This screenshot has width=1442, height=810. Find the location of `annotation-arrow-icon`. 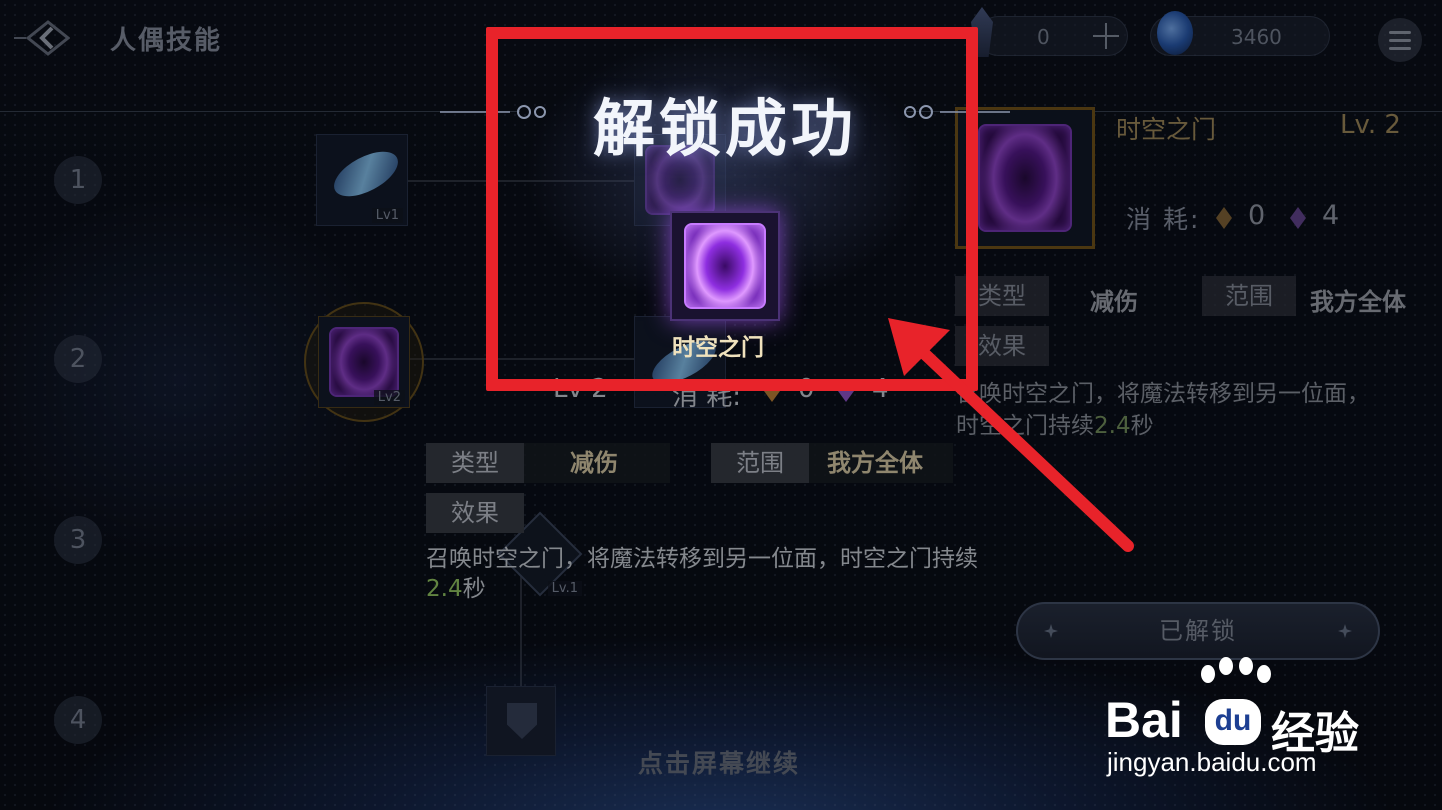

annotation-arrow-icon is located at coordinates (1011, 435).